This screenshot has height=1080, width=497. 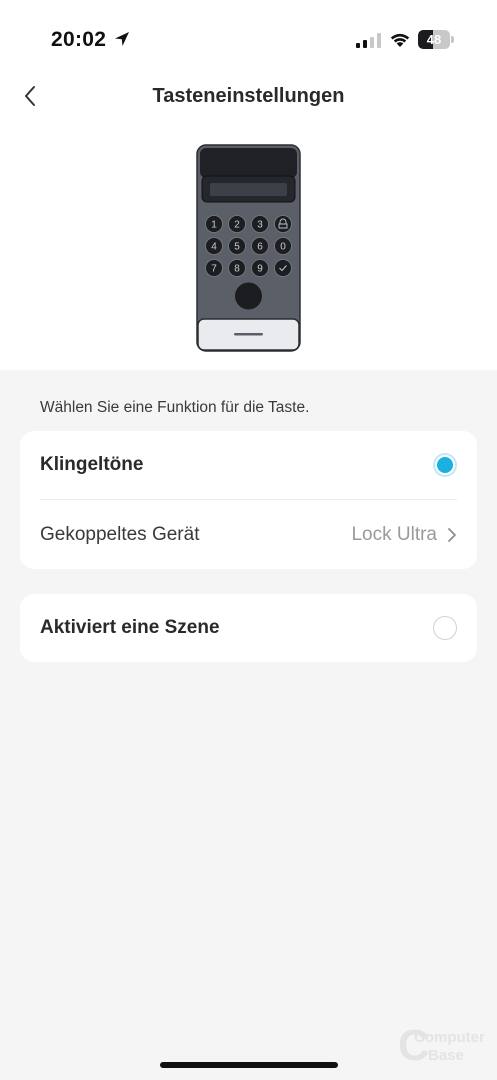 I want to click on instruction-text: Wählen Sie eine Funktion für die Taste., so click(x=175, y=407).